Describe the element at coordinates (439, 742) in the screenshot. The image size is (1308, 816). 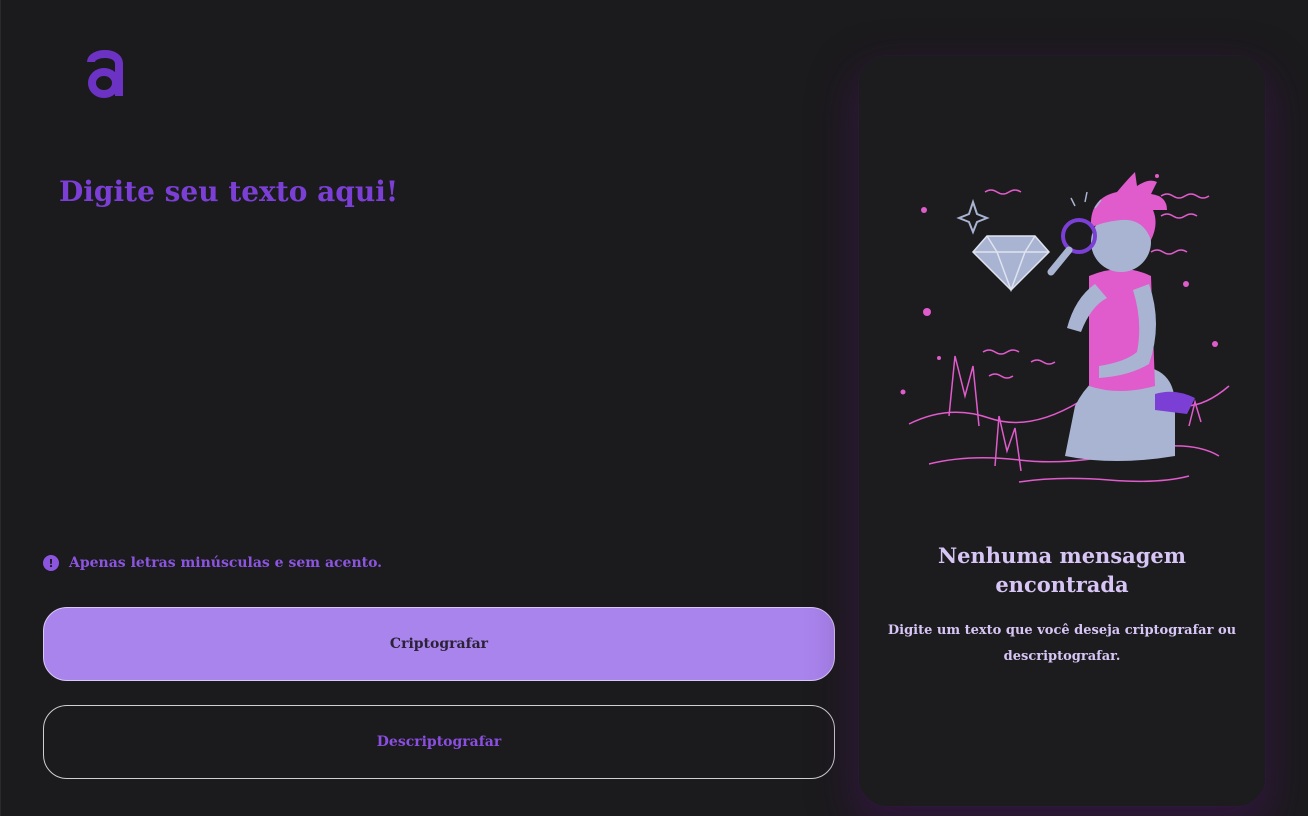
I see `decrypt-button: Descriptografar` at that location.